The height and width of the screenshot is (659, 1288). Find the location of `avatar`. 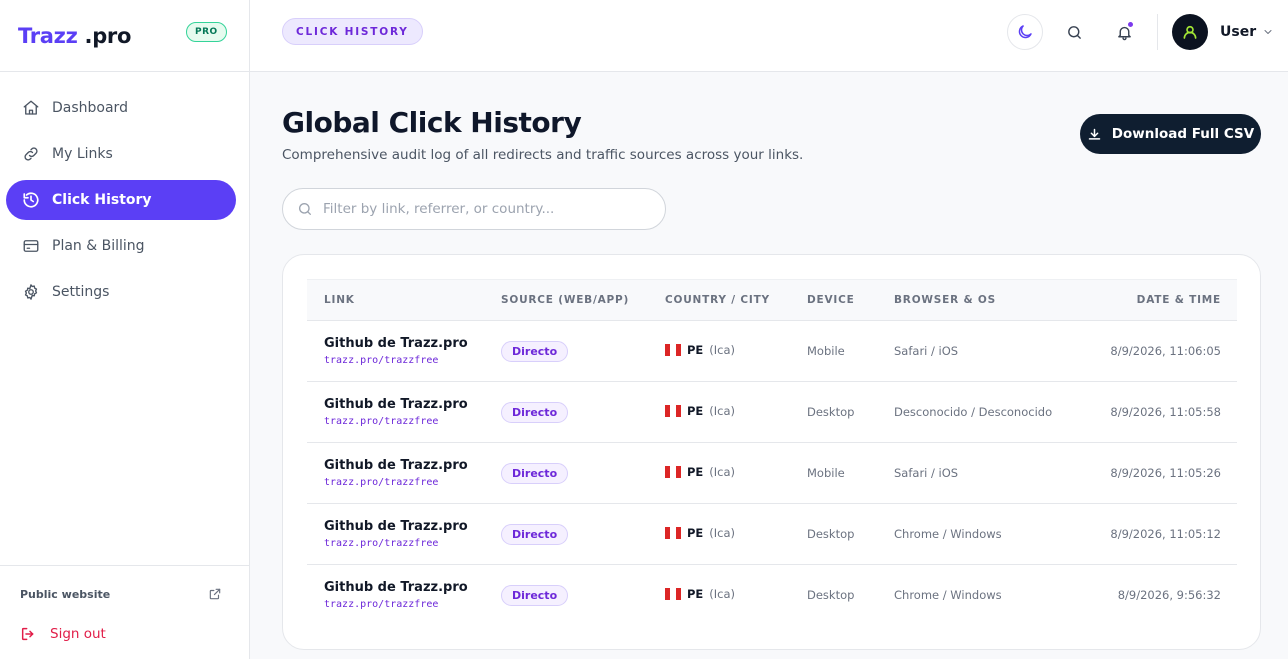

avatar is located at coordinates (1190, 32).